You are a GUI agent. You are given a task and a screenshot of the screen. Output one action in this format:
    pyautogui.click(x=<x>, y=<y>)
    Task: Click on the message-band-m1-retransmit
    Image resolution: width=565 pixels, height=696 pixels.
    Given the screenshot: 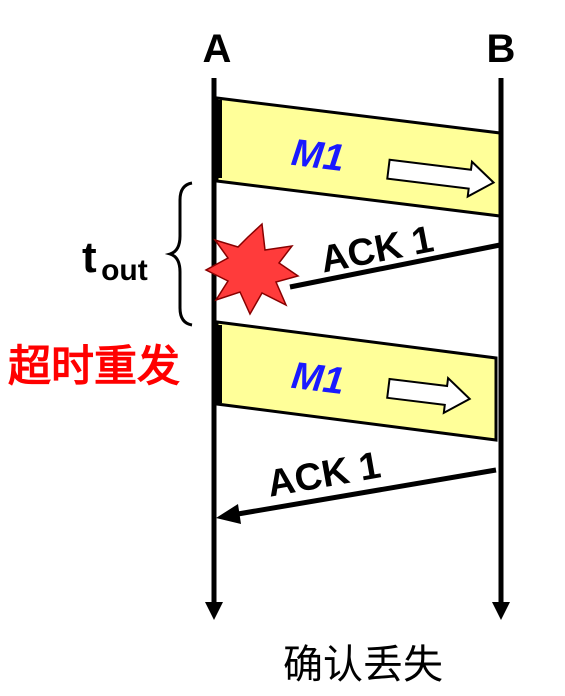 What is the action you would take?
    pyautogui.click(x=356, y=381)
    